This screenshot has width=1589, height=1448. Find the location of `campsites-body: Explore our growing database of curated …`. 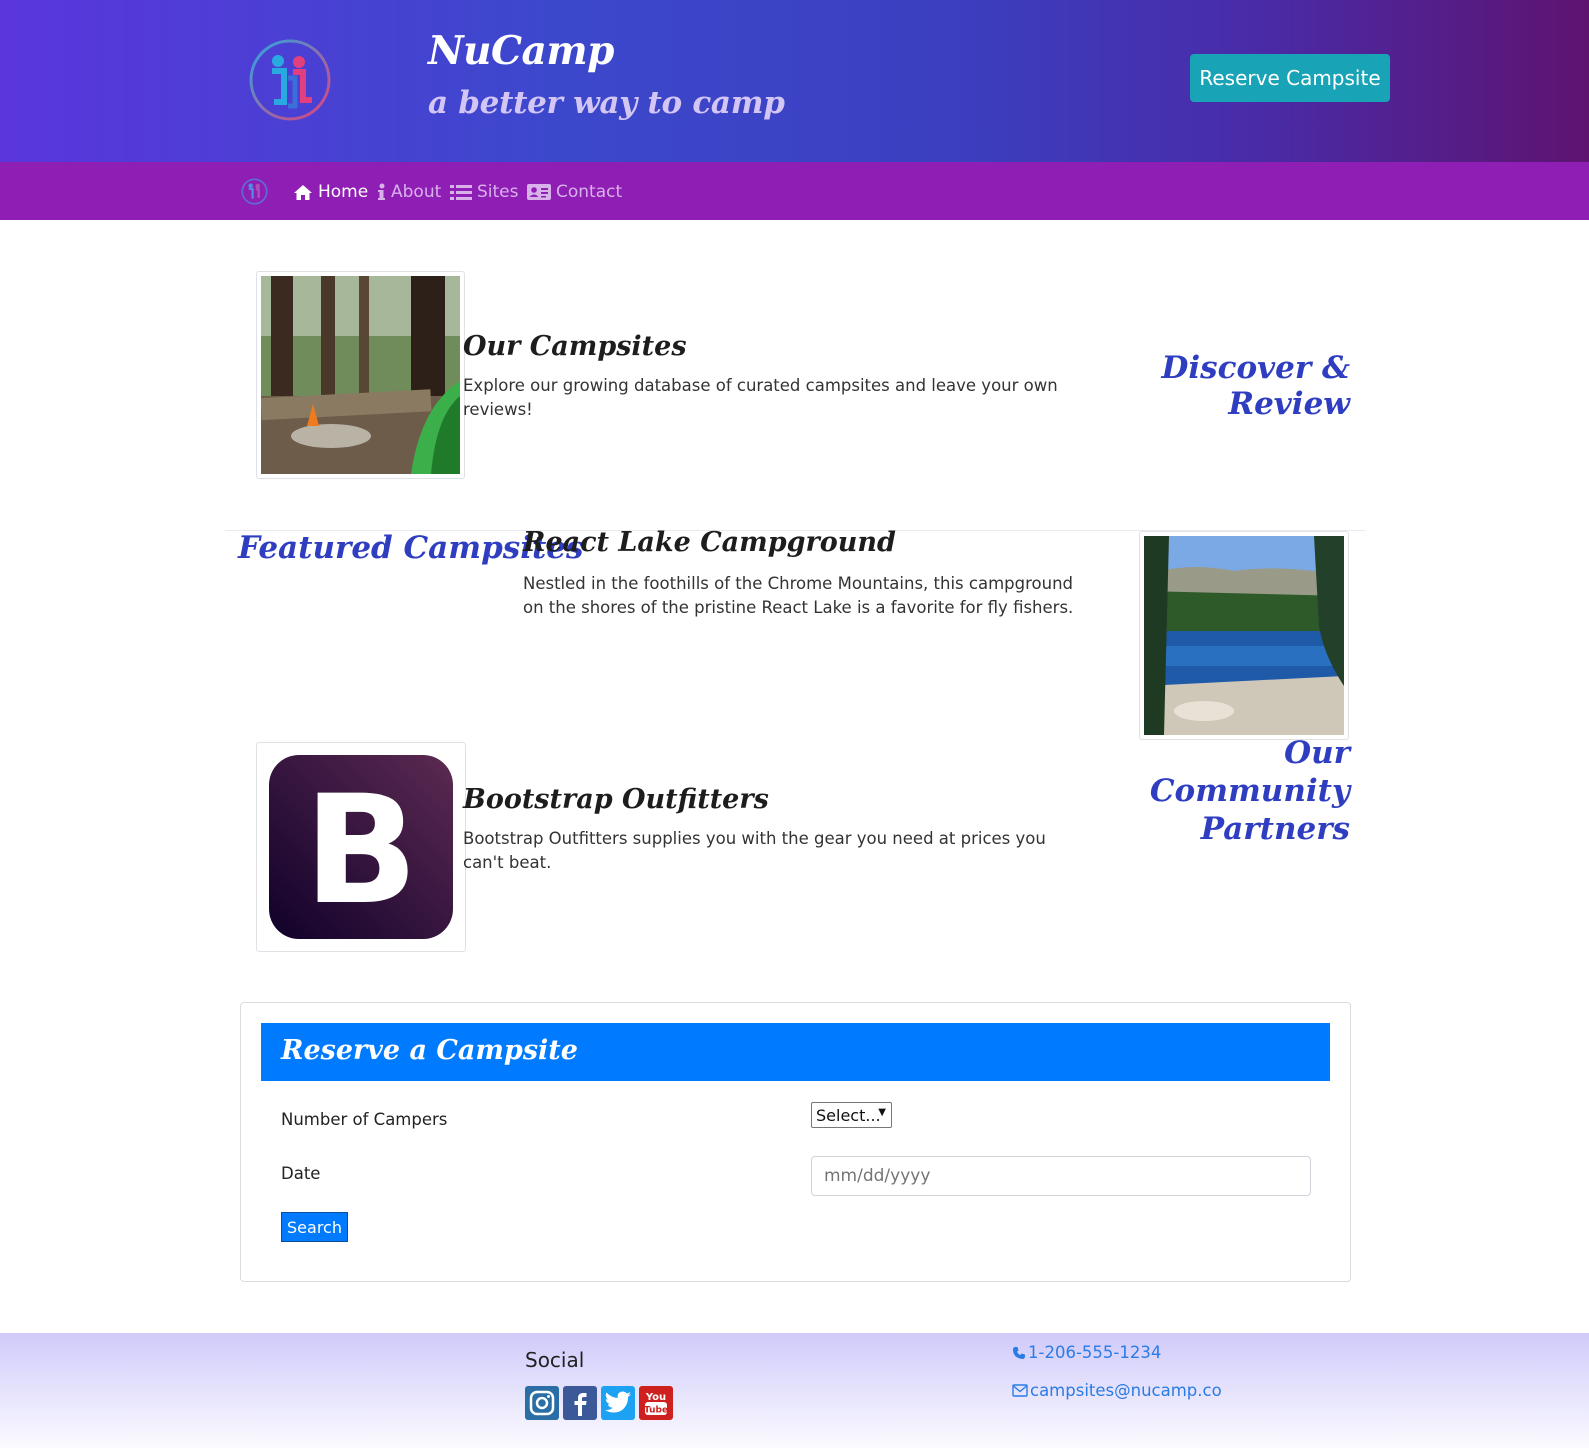

campsites-body: Explore our growing database of curated … is located at coordinates (760, 397).